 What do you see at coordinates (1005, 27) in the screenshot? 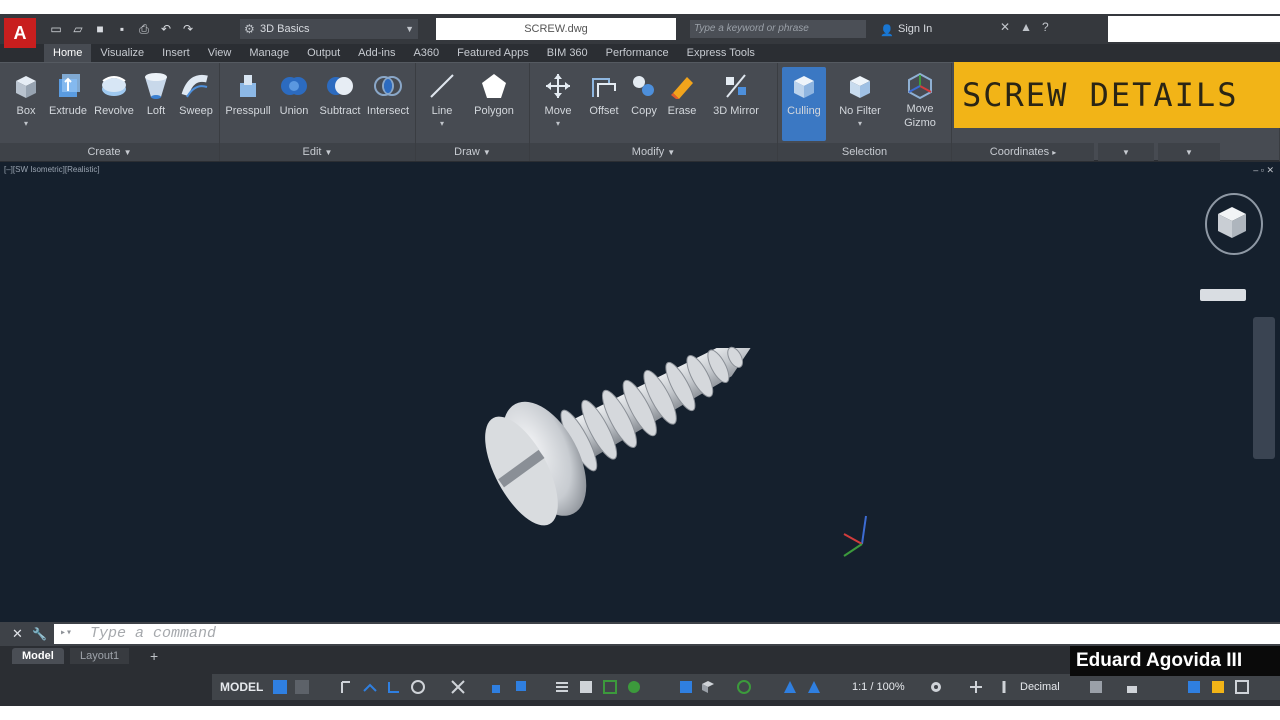
I see `exchange-icon: ✕` at bounding box center [1005, 27].